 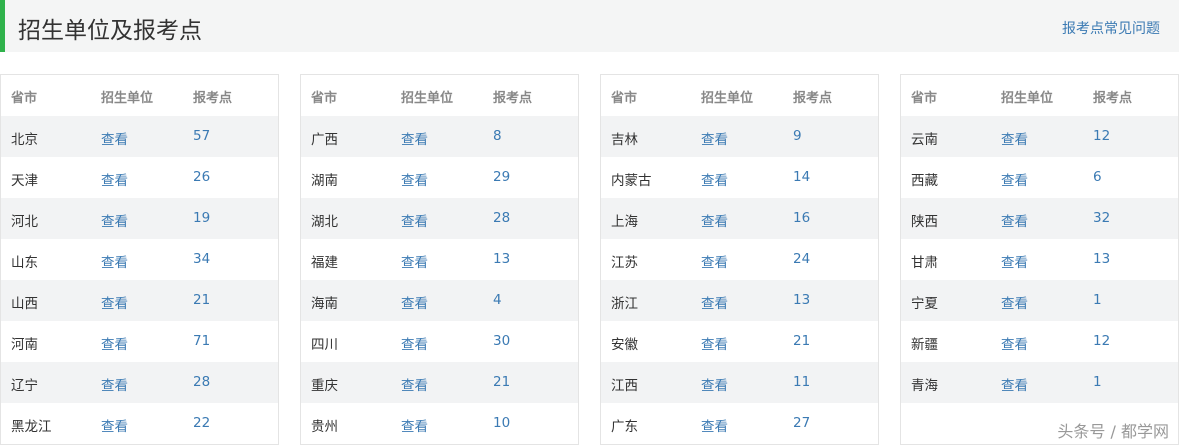 What do you see at coordinates (802, 382) in the screenshot?
I see `exam-site-count: 11` at bounding box center [802, 382].